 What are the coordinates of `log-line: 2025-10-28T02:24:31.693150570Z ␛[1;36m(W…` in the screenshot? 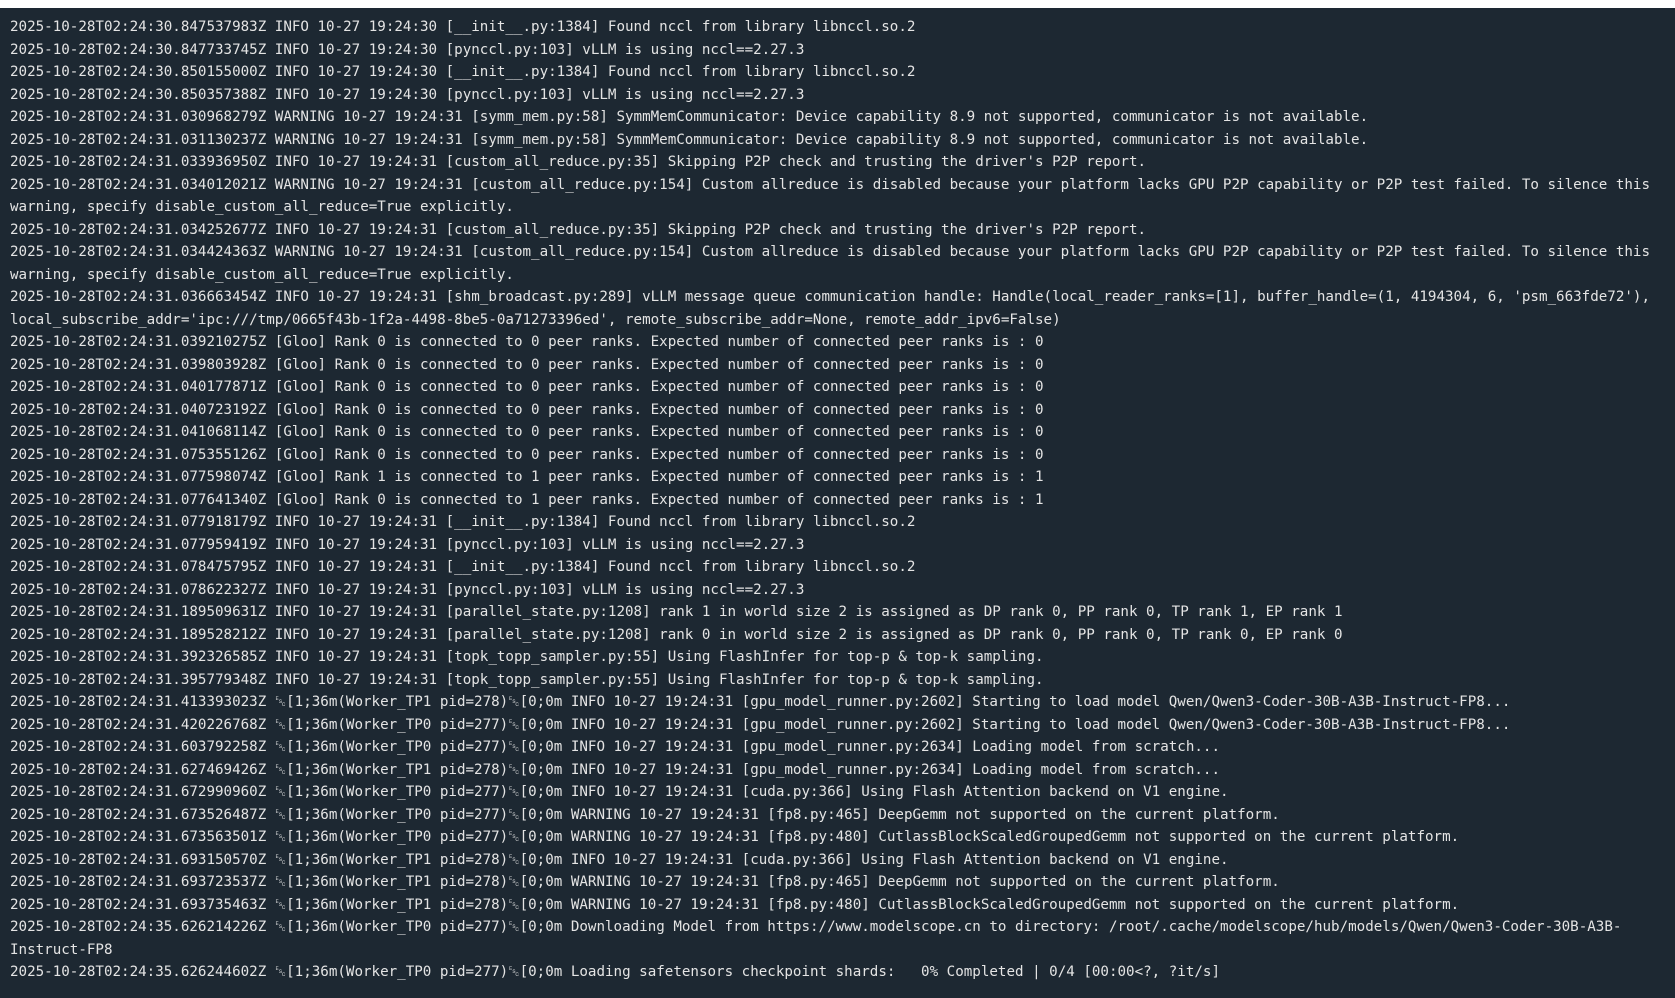 It's located at (619, 859).